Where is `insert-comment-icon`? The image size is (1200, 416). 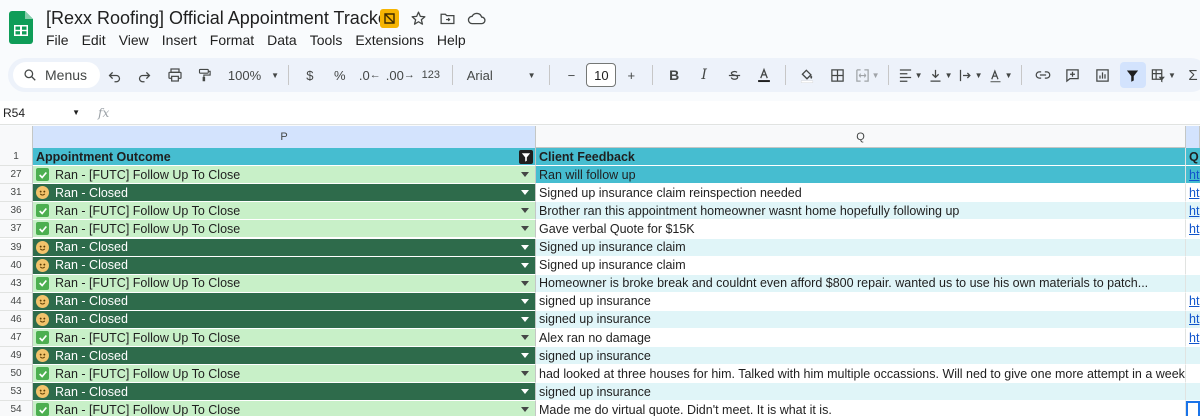 insert-comment-icon is located at coordinates (1073, 75).